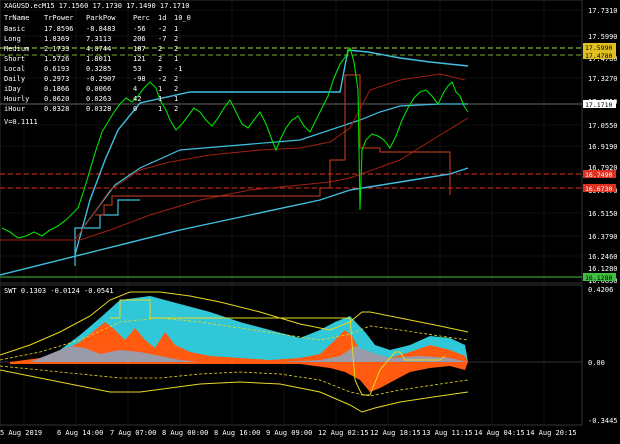 The image size is (620, 444). Describe the element at coordinates (56, 89) in the screenshot. I see `stats-cell: 0.1866` at that location.